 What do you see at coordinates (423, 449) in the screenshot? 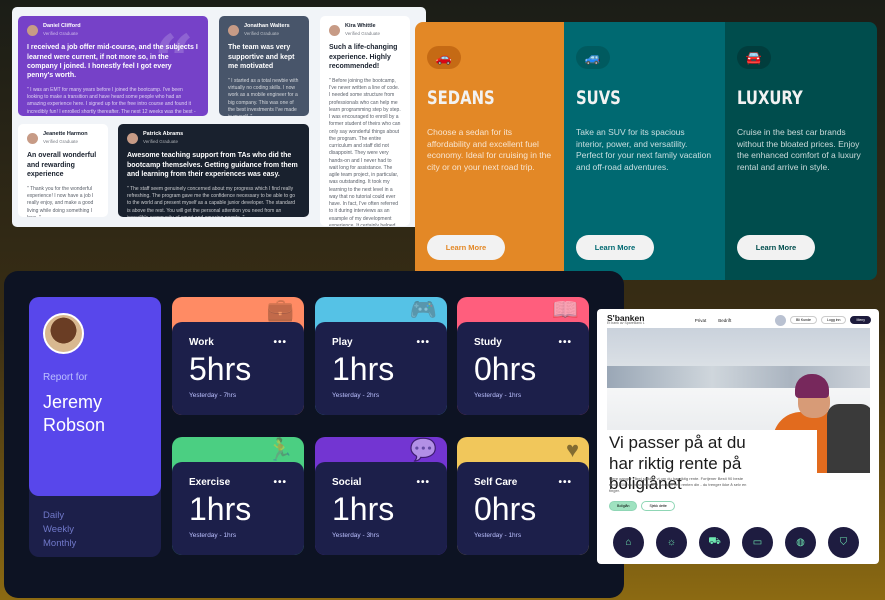
I see `chat-icon: 💬` at bounding box center [423, 449].